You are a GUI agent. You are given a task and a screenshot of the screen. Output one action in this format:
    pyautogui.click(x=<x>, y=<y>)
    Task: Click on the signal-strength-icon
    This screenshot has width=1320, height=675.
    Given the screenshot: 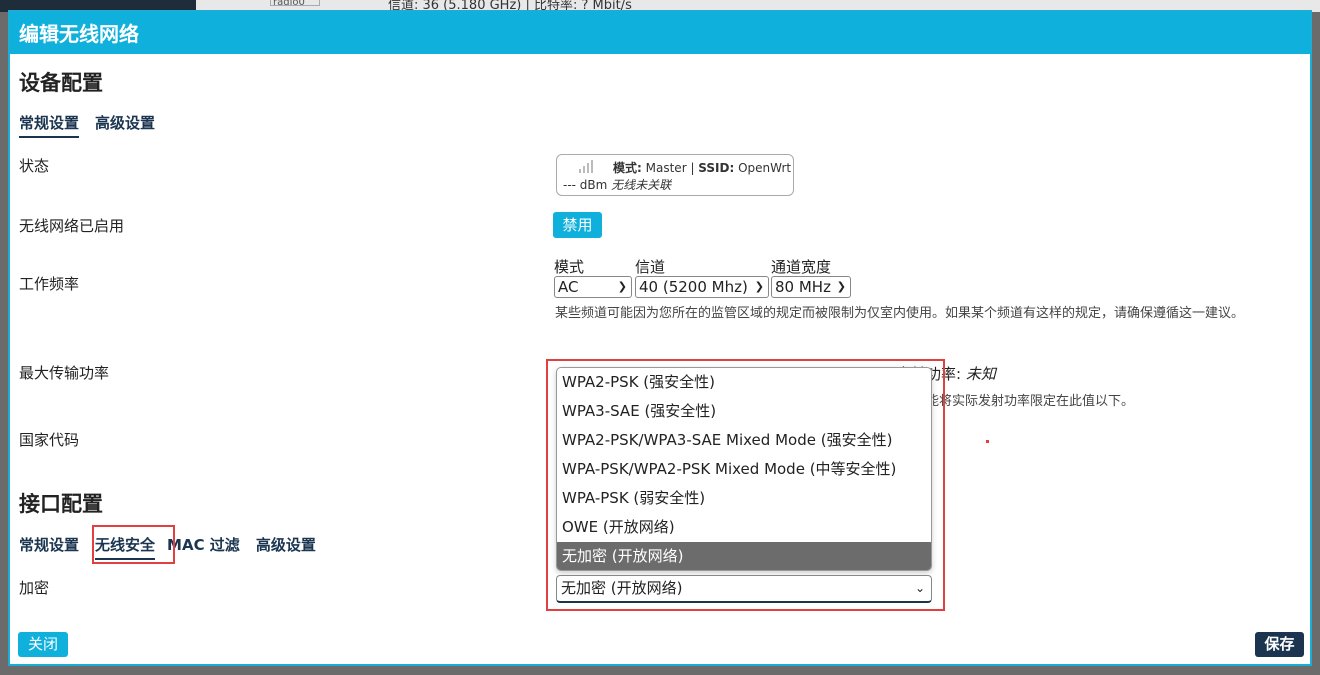 What is the action you would take?
    pyautogui.click(x=586, y=166)
    